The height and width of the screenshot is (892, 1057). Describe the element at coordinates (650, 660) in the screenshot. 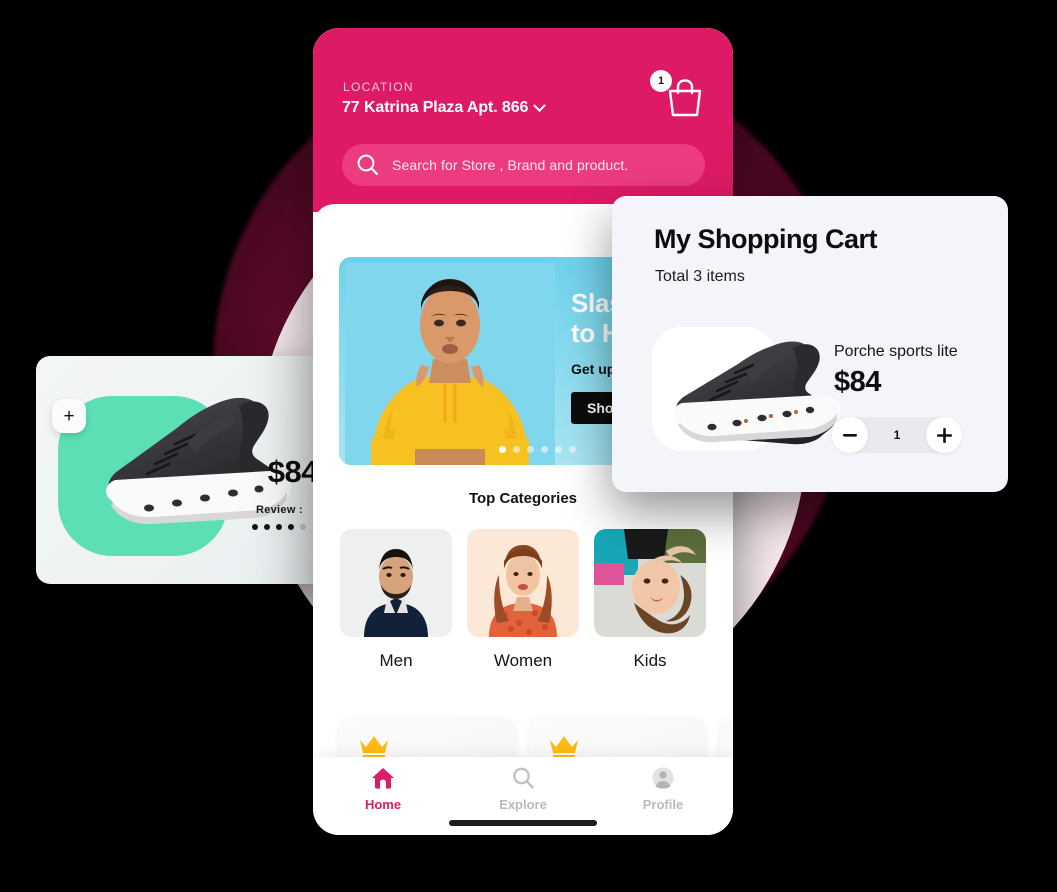

I see `category-label: Kids` at that location.